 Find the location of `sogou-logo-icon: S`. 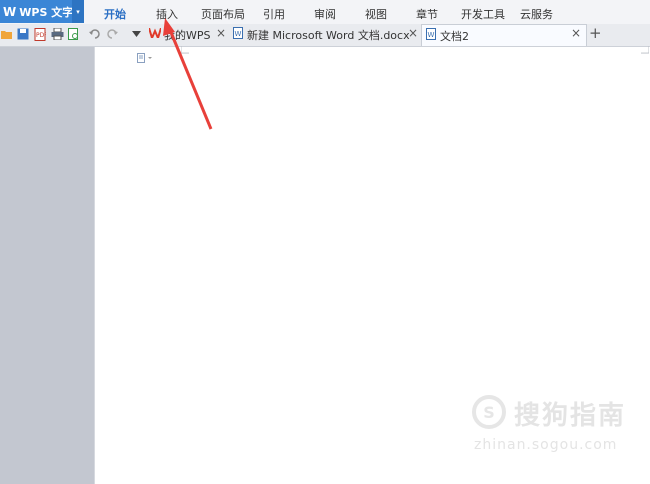

sogou-logo-icon: S is located at coordinates (489, 412).